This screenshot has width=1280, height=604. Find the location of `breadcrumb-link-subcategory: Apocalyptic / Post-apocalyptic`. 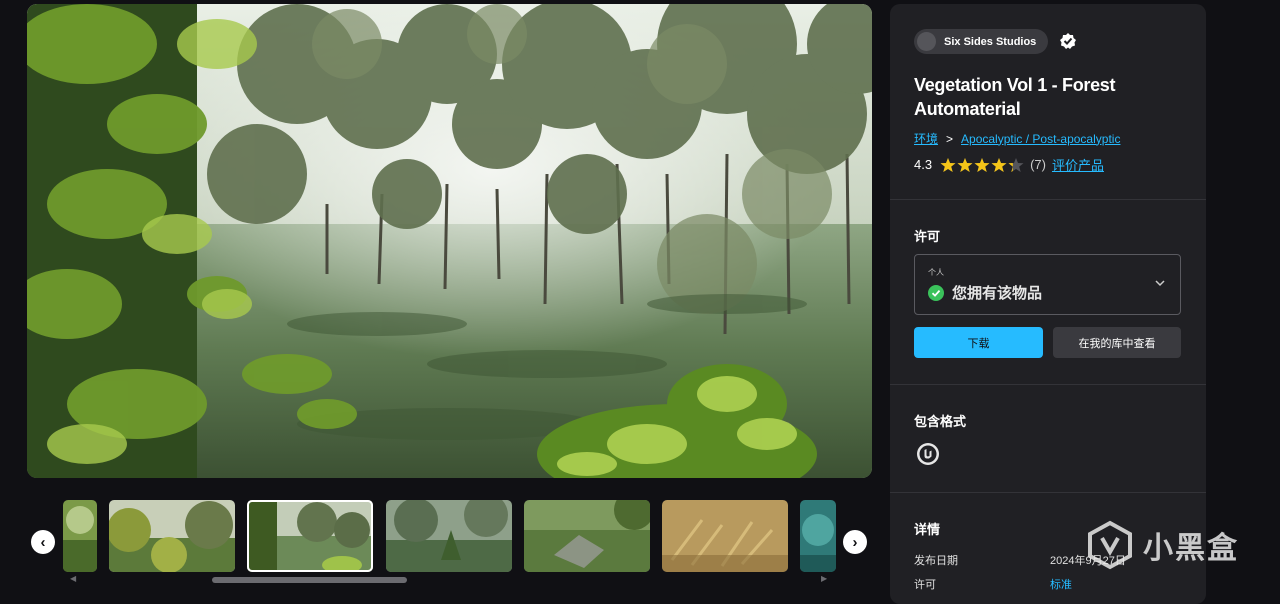

breadcrumb-link-subcategory: Apocalyptic / Post-apocalyptic is located at coordinates (1040, 139).